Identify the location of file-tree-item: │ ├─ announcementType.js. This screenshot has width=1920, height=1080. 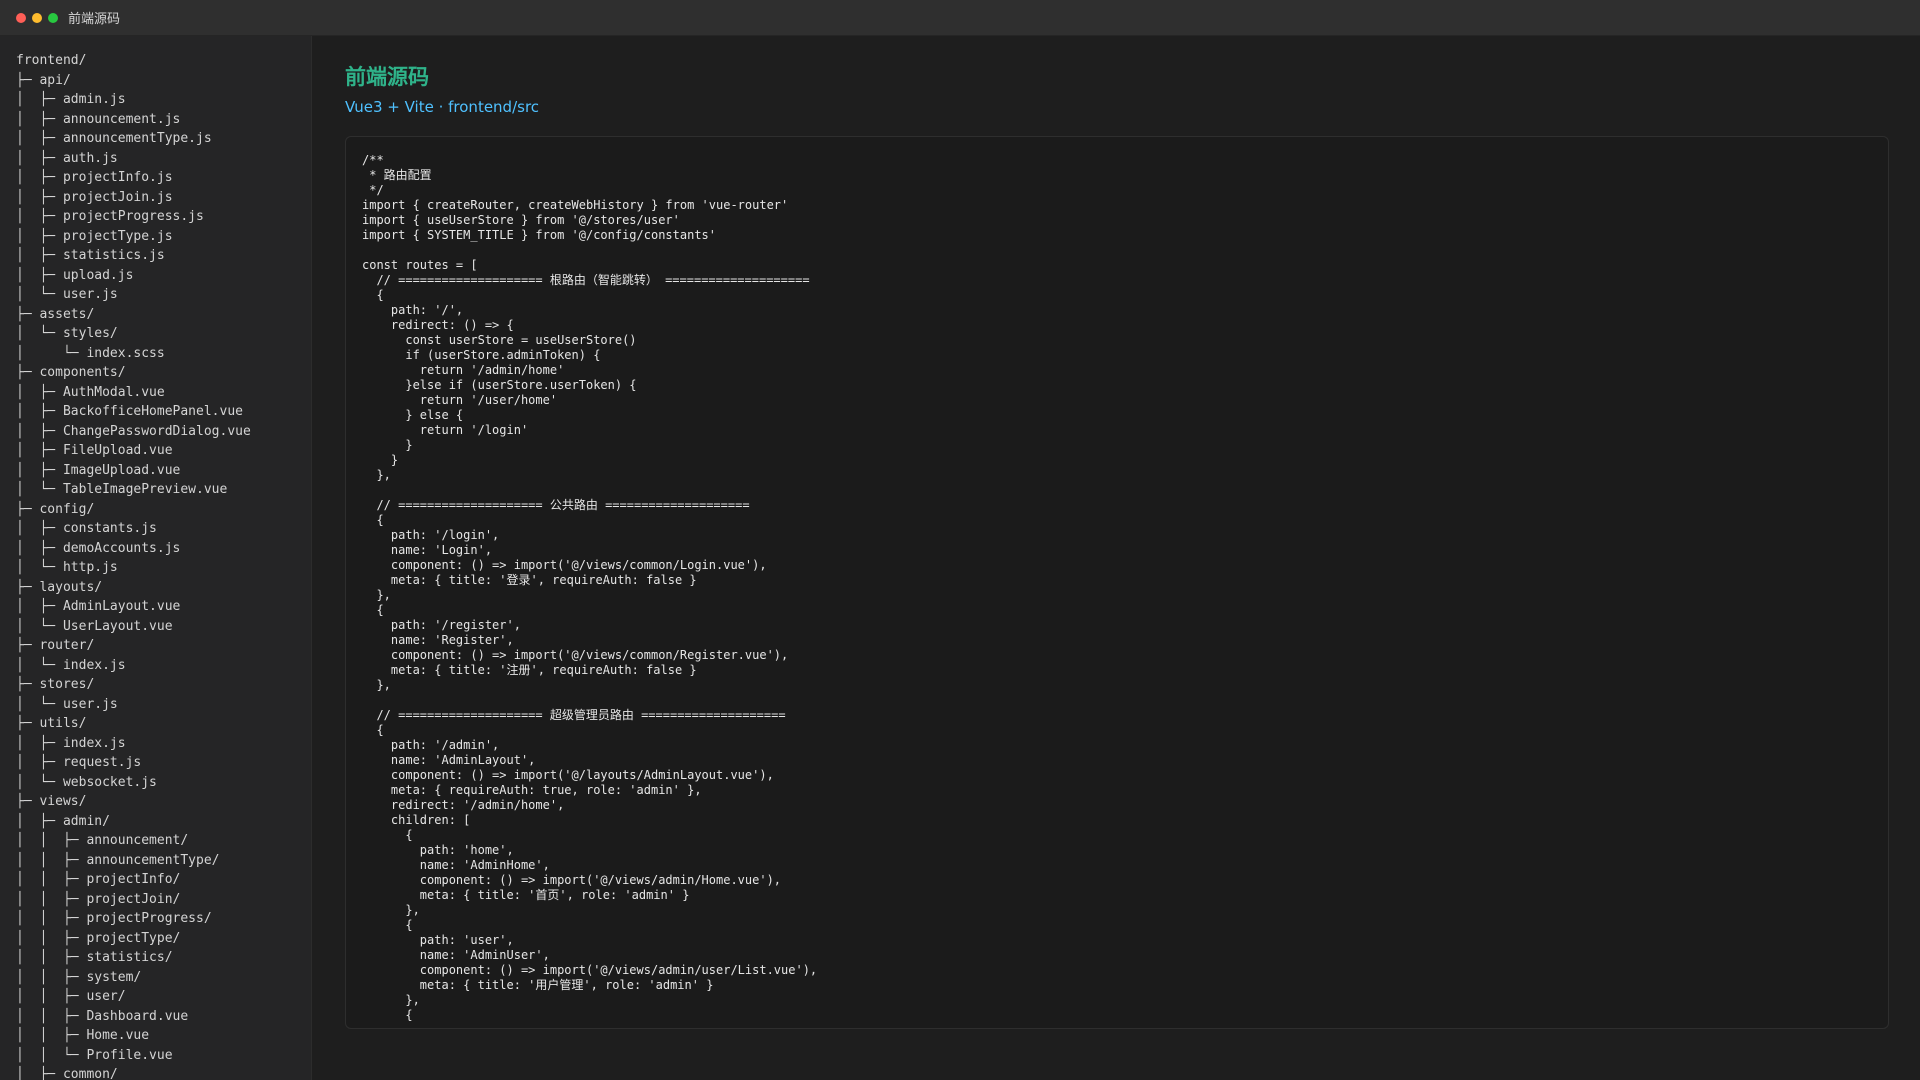
(163, 139).